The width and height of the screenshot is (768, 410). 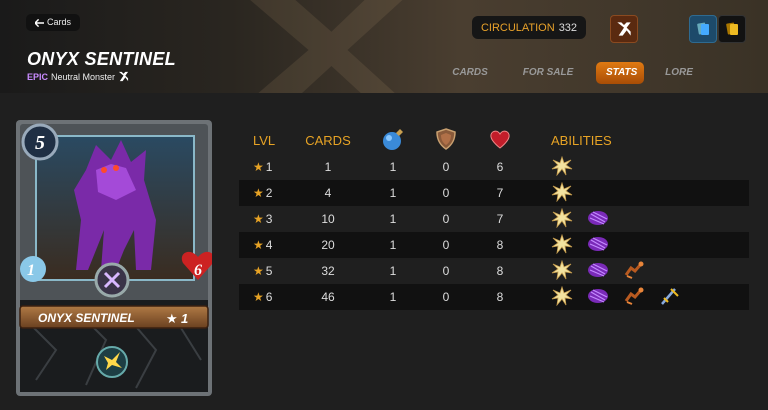 I want to click on cell-cards: 10, so click(x=328, y=219).